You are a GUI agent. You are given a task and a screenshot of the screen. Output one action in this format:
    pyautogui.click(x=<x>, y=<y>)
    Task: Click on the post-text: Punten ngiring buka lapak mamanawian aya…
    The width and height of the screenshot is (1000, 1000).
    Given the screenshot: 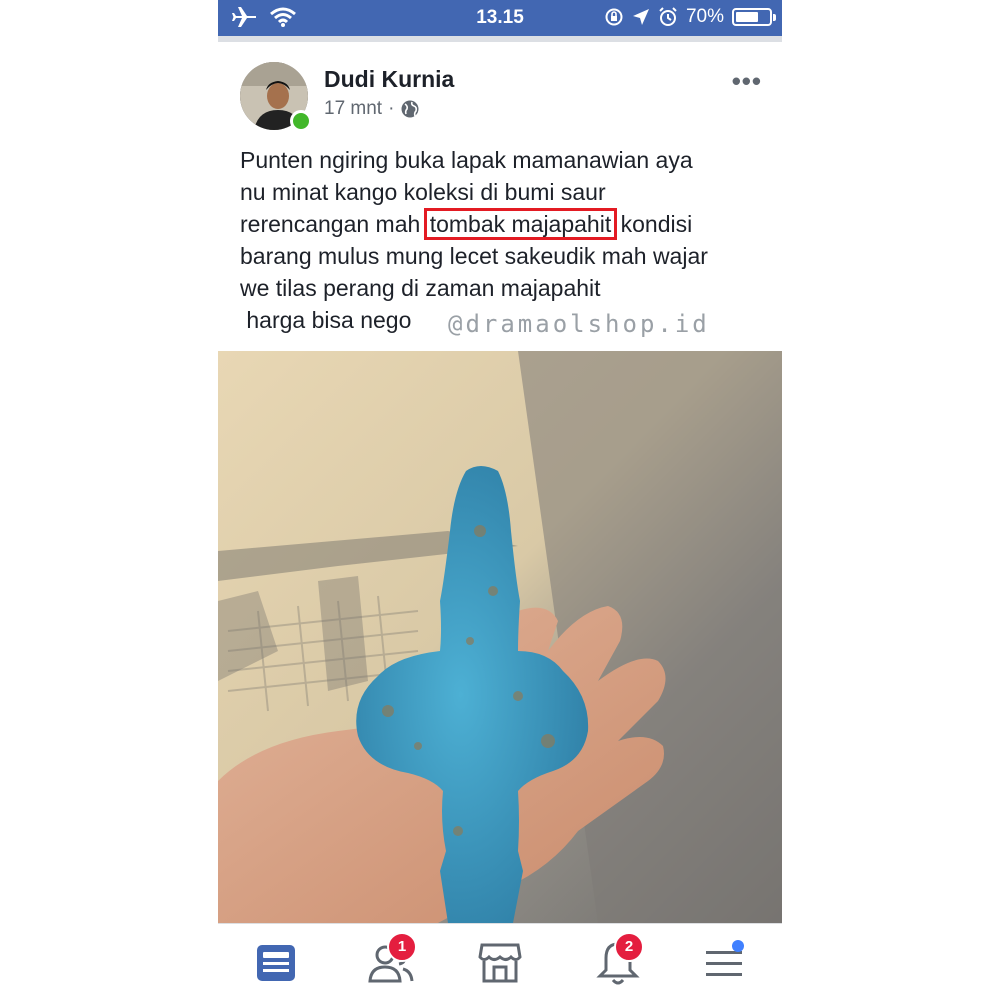 What is the action you would take?
    pyautogui.click(x=505, y=240)
    